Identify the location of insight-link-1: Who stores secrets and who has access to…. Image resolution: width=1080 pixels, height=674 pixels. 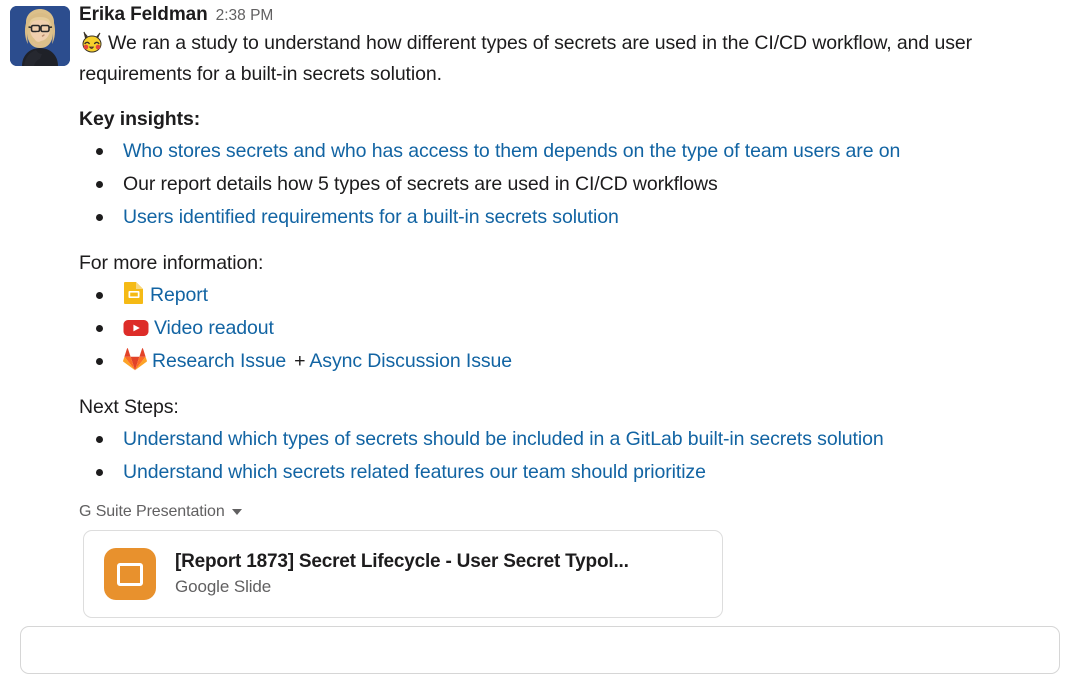
(511, 151).